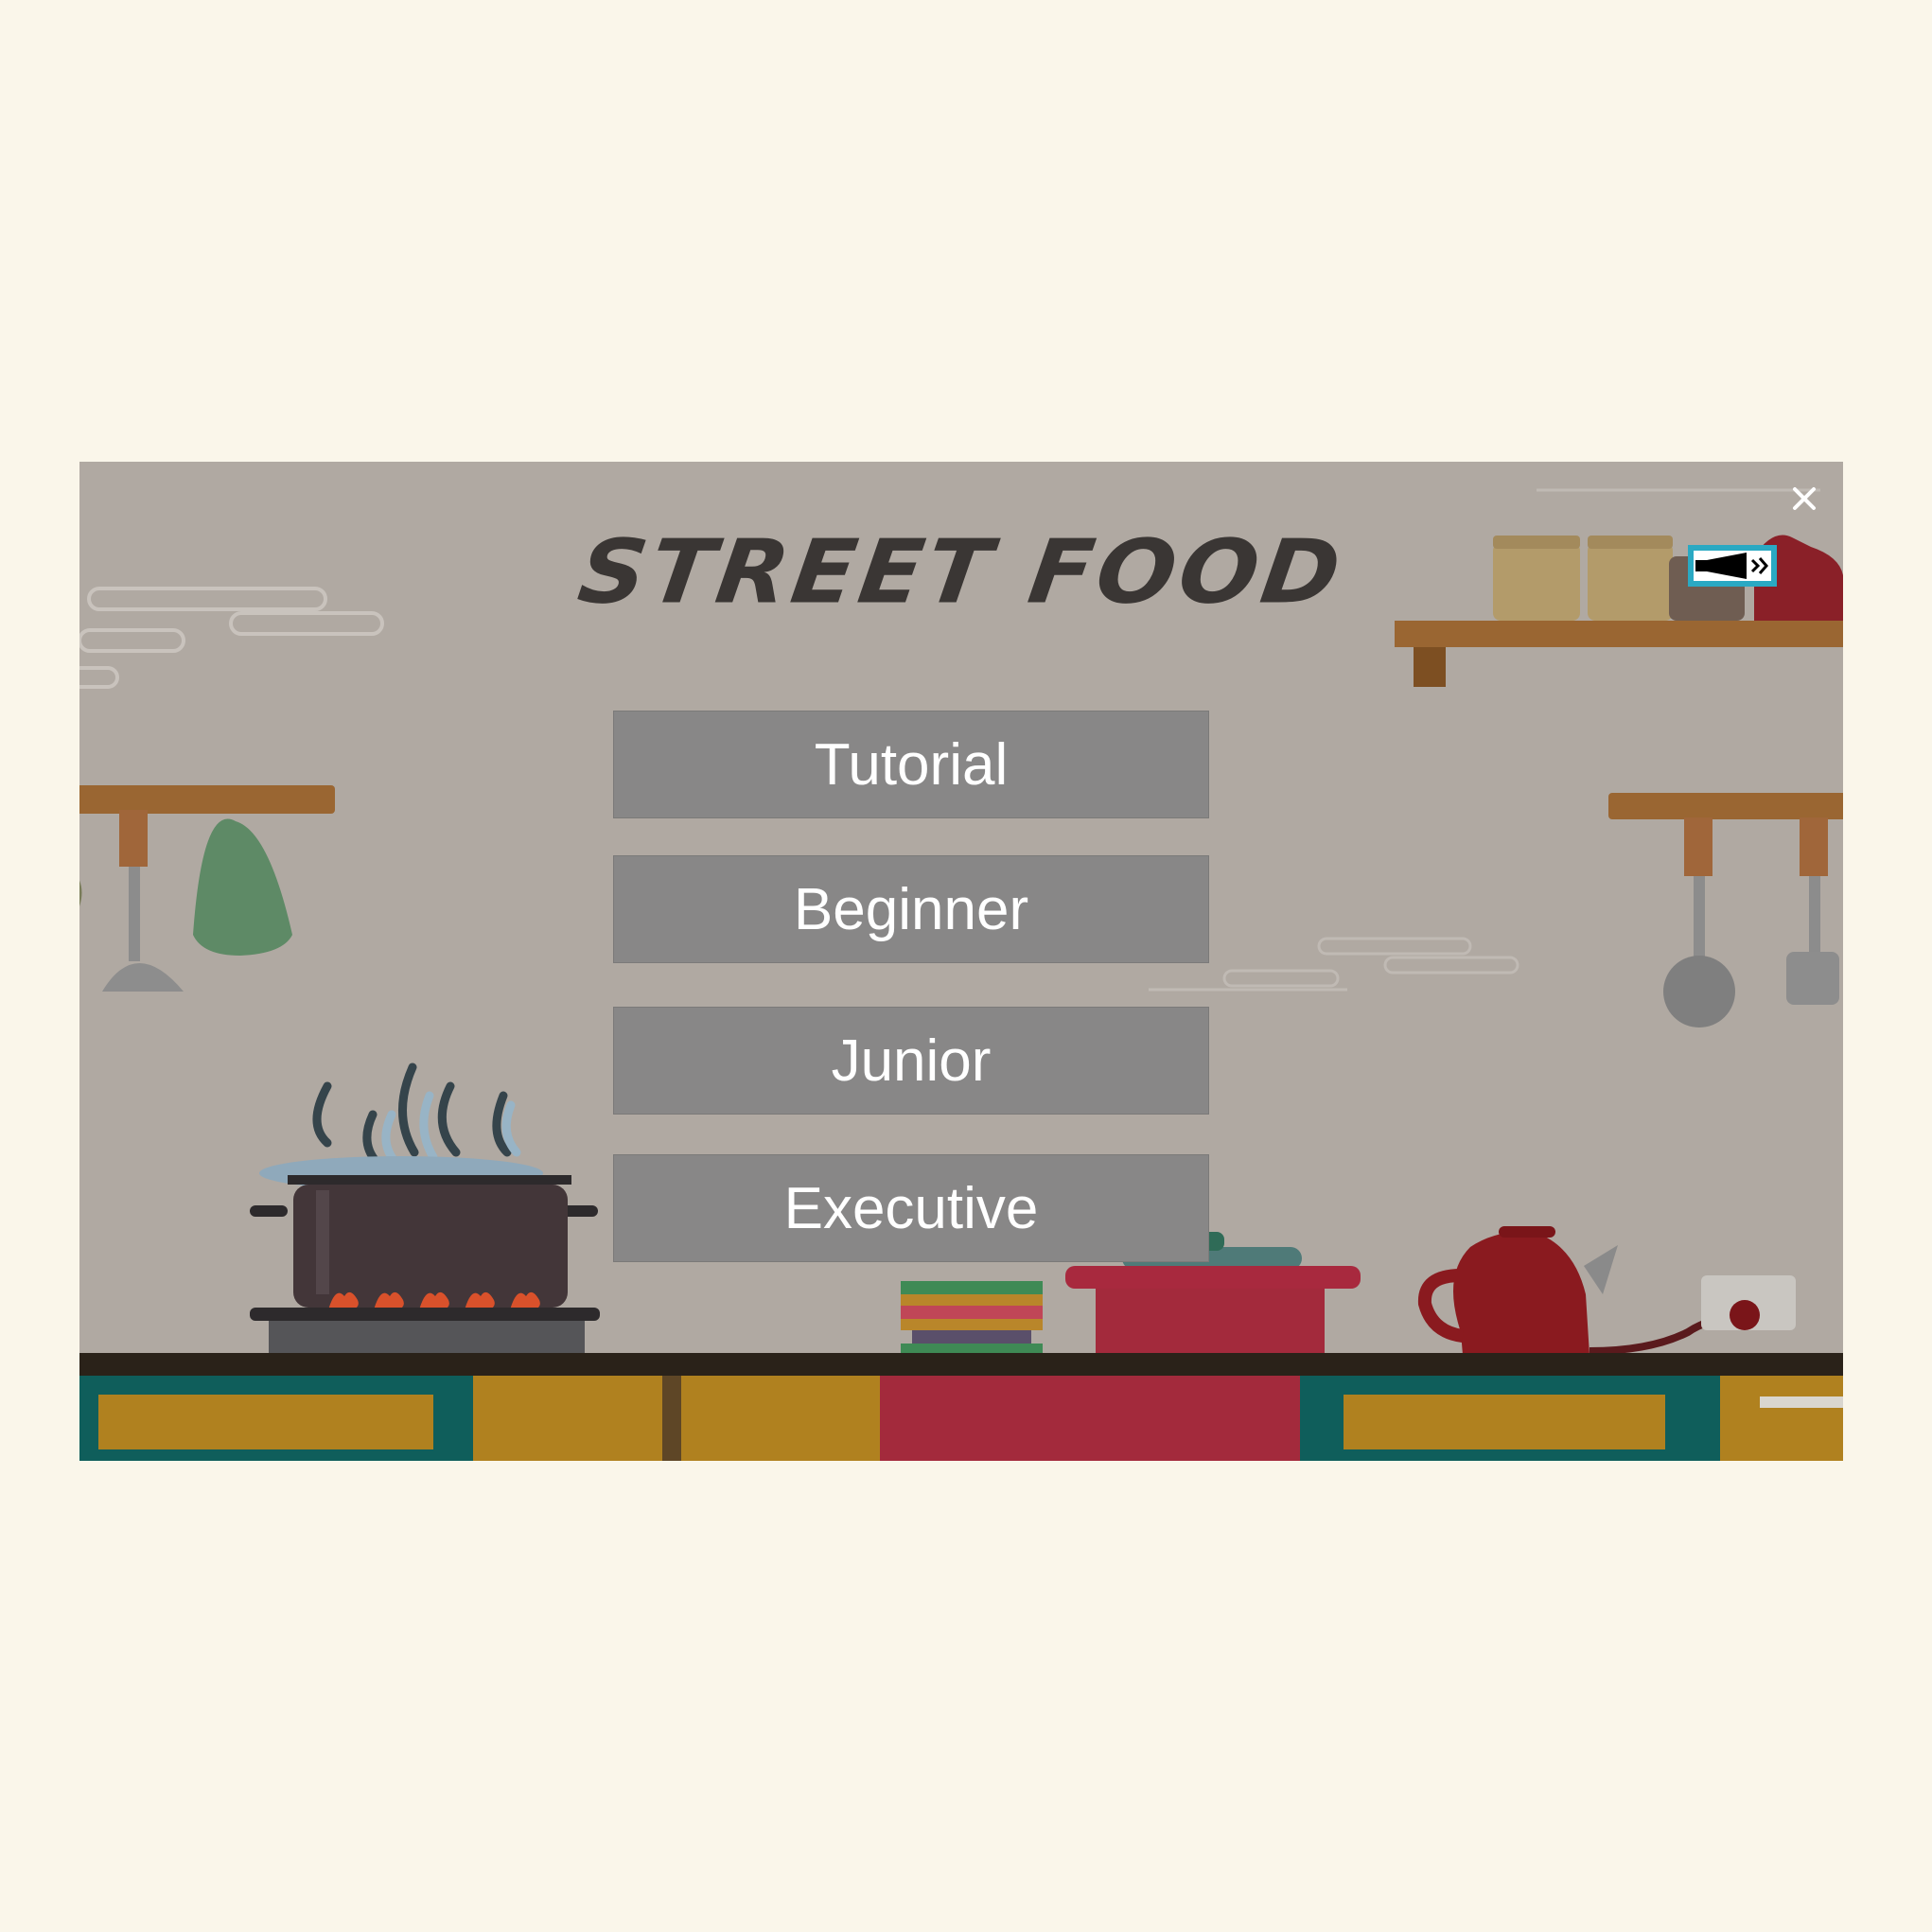 The height and width of the screenshot is (1932, 1932). What do you see at coordinates (911, 909) in the screenshot?
I see `beginner-button: Beginner` at bounding box center [911, 909].